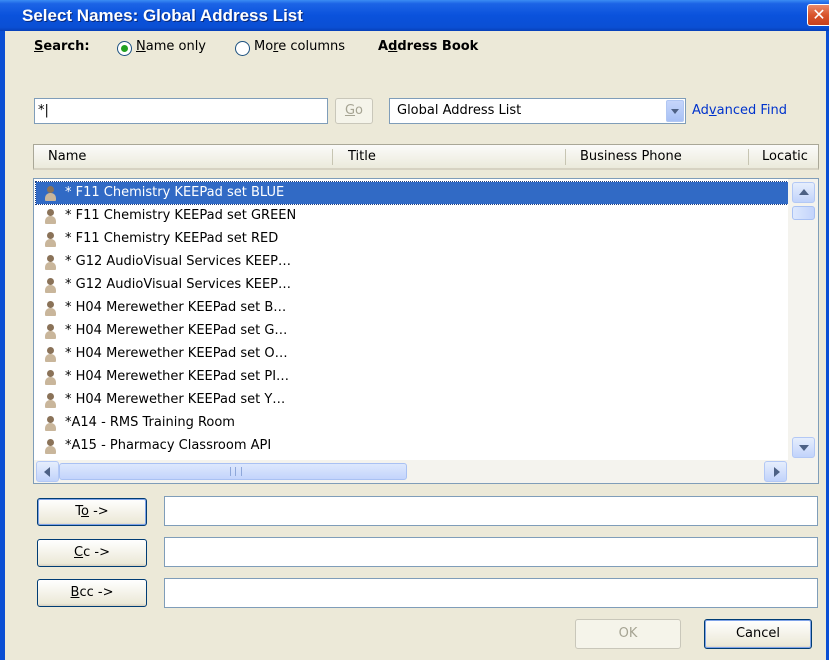  What do you see at coordinates (426, 157) in the screenshot?
I see `column-header: Name Title Business Phone Locatic` at bounding box center [426, 157].